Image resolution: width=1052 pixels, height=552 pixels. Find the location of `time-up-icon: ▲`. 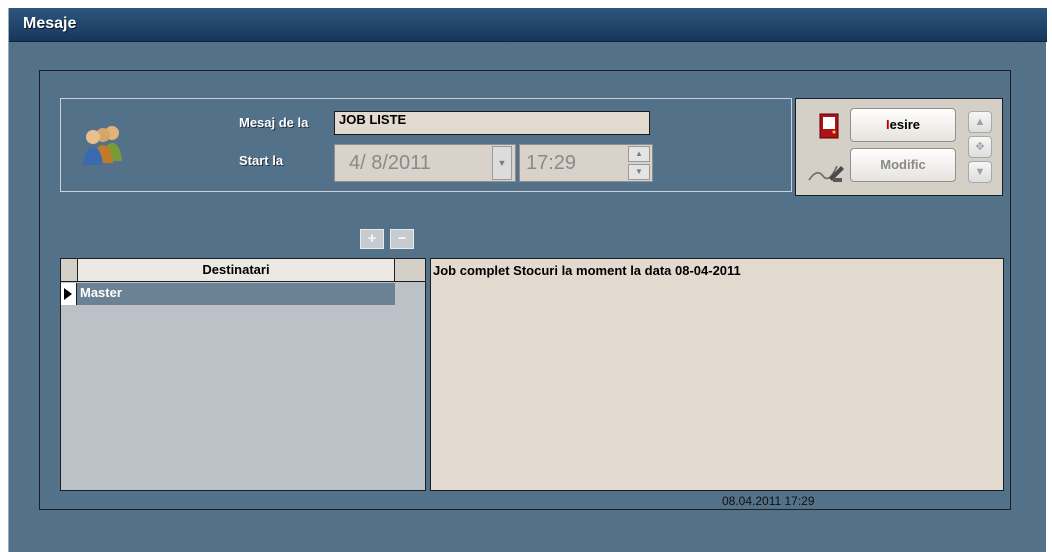

time-up-icon: ▲ is located at coordinates (639, 154).